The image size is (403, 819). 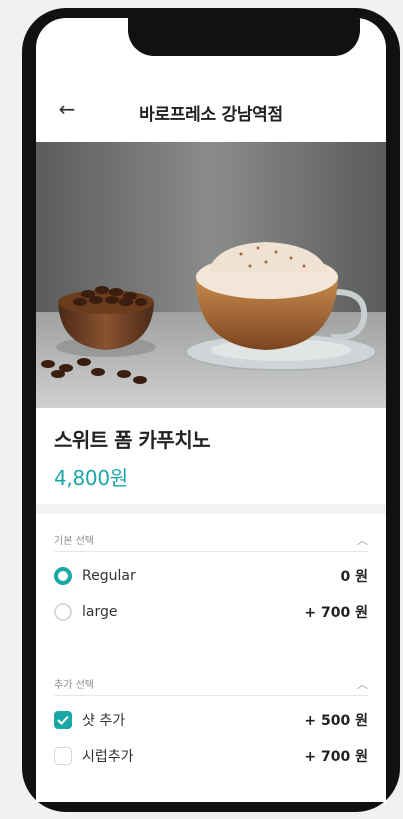 What do you see at coordinates (211, 576) in the screenshot?
I see `option-regular: Regular 0 원` at bounding box center [211, 576].